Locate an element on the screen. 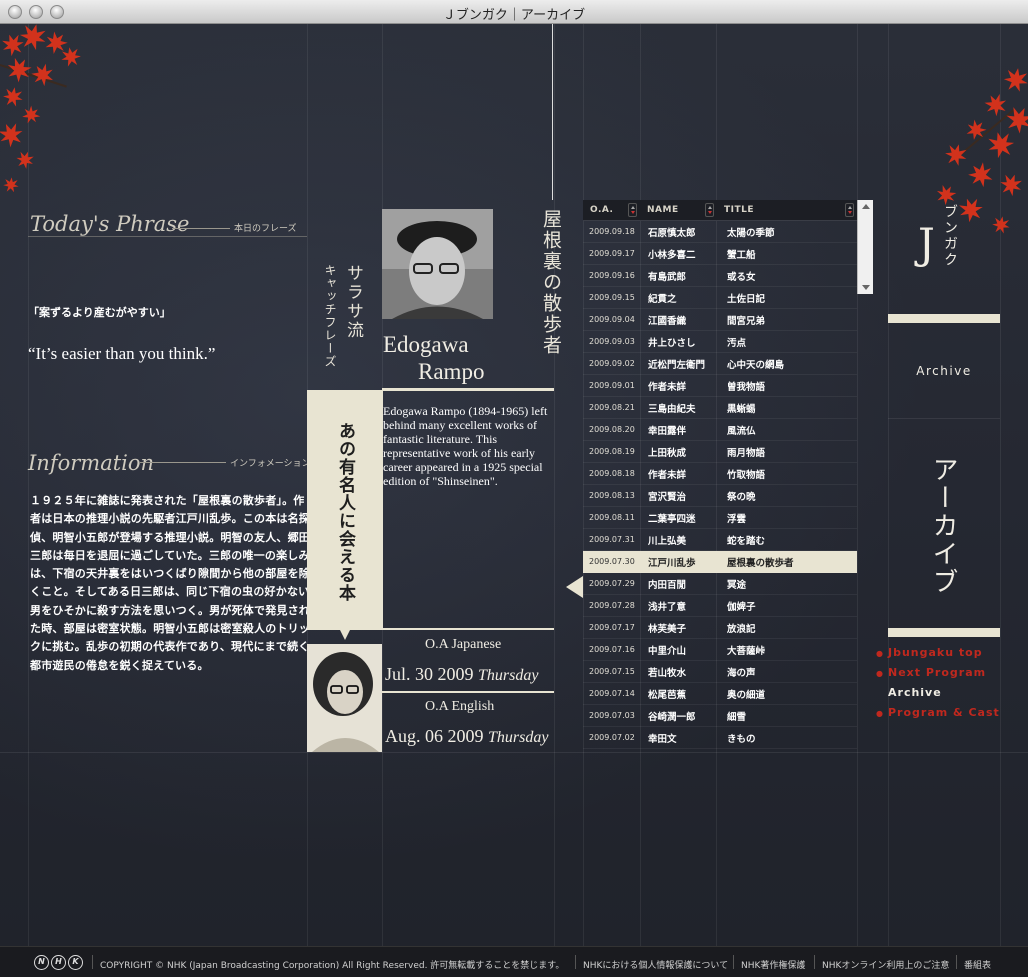 The width and height of the screenshot is (1028, 977). table-row: 2009.07.30 江戸川乱歩 屋根裏の散歩者 is located at coordinates (720, 562).